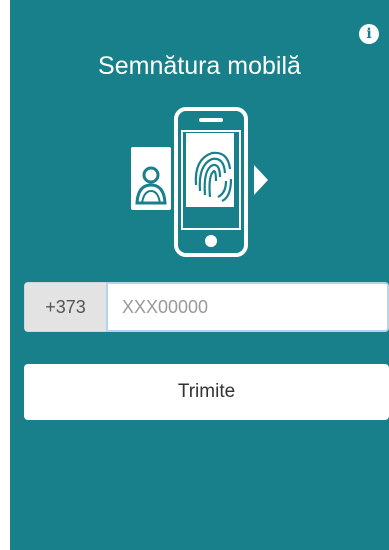 The image size is (389, 550). I want to click on phone-number-group: +373, so click(206, 307).